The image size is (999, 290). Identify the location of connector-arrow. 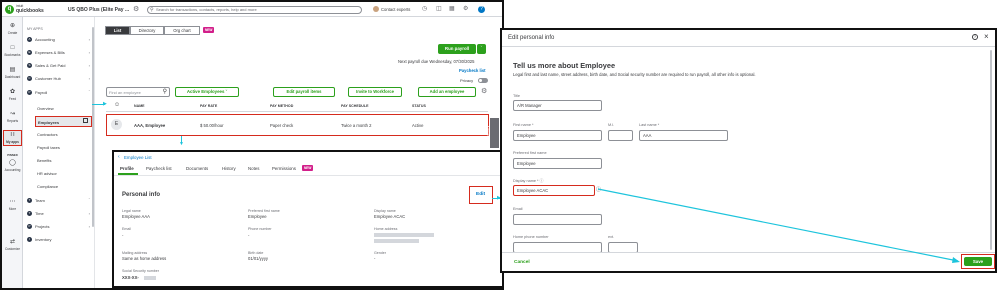
(778, 225).